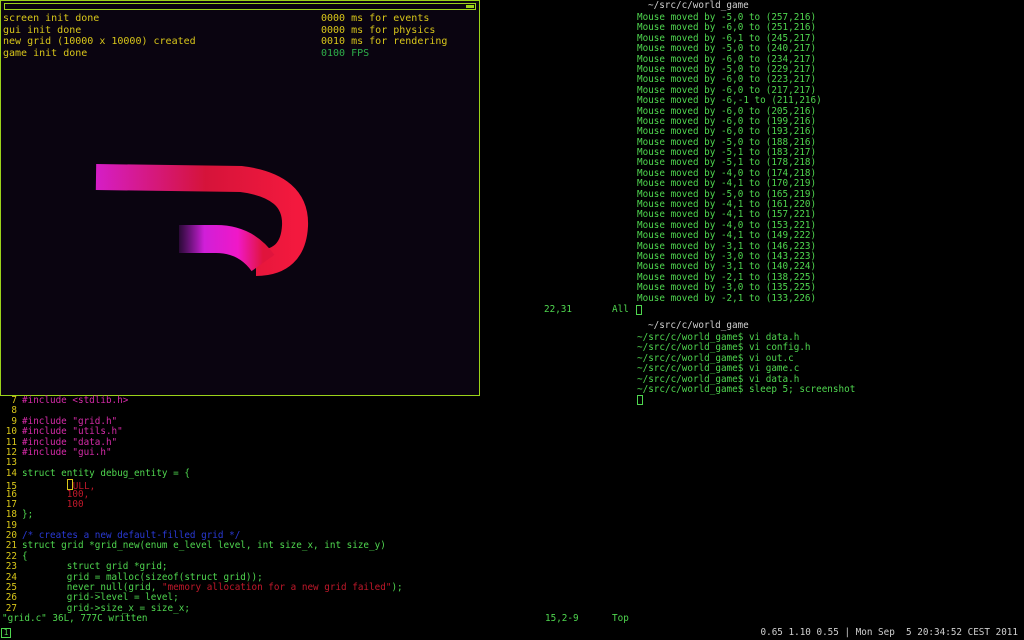 The height and width of the screenshot is (640, 1024). What do you see at coordinates (201, 452) in the screenshot?
I see `code-line: 12 #include "gui.h"` at bounding box center [201, 452].